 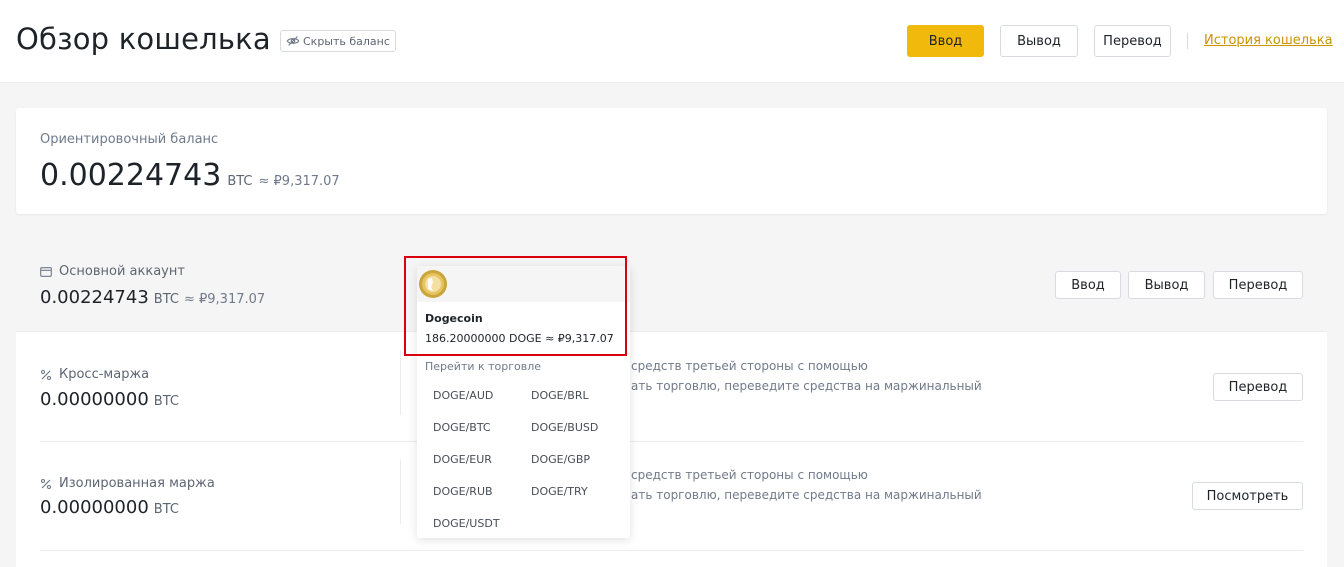 What do you see at coordinates (483, 366) in the screenshot?
I see `popup-goto-label: Перейти к торговле` at bounding box center [483, 366].